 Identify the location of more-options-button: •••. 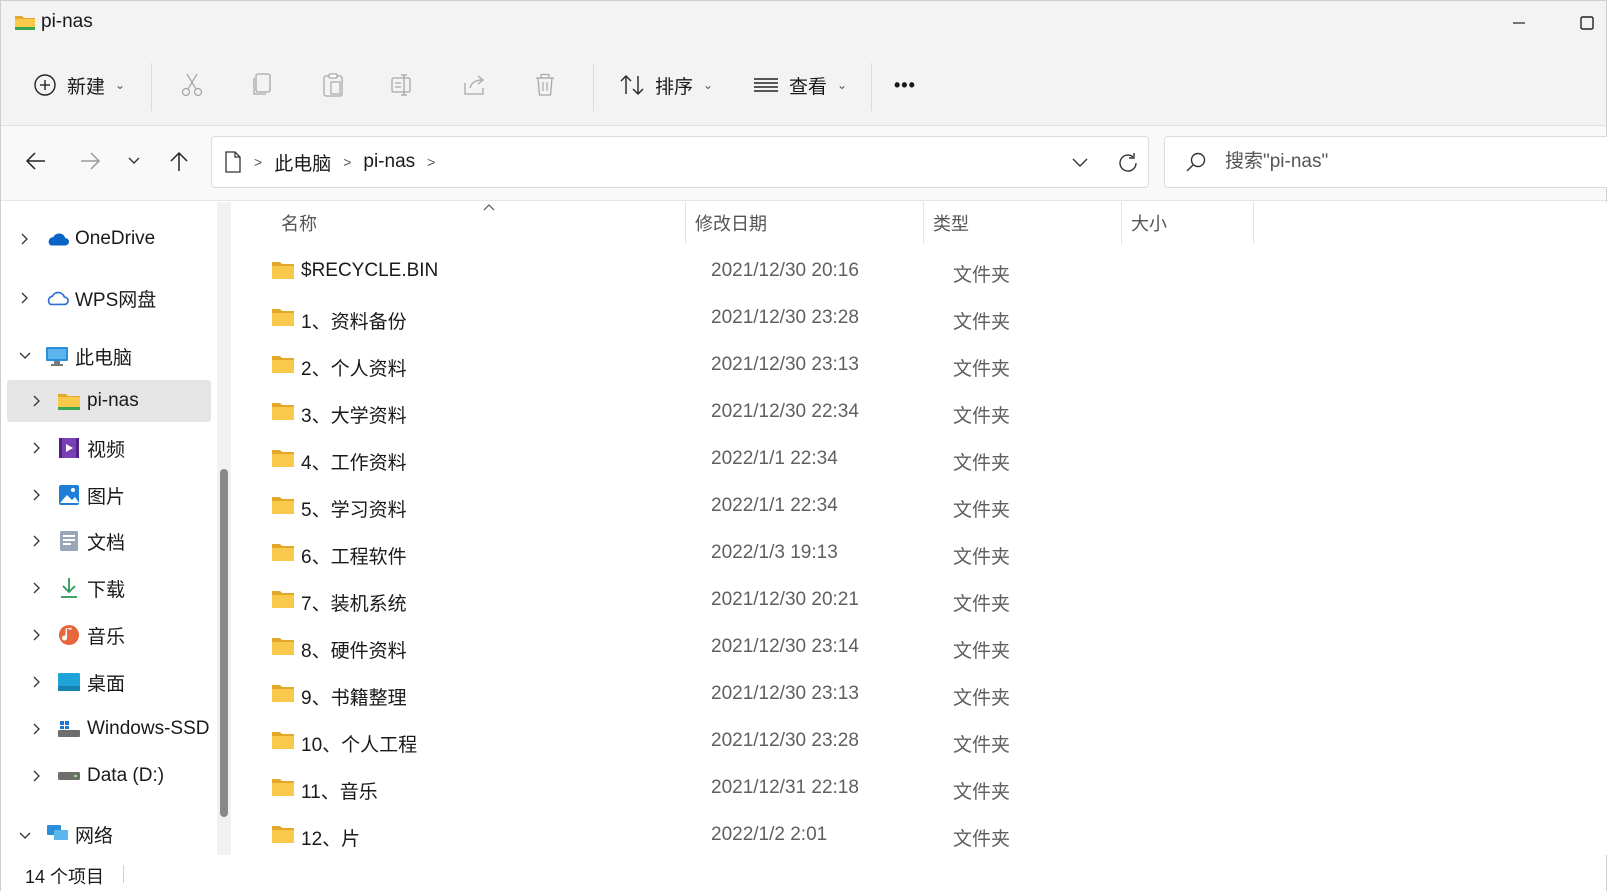
(905, 85).